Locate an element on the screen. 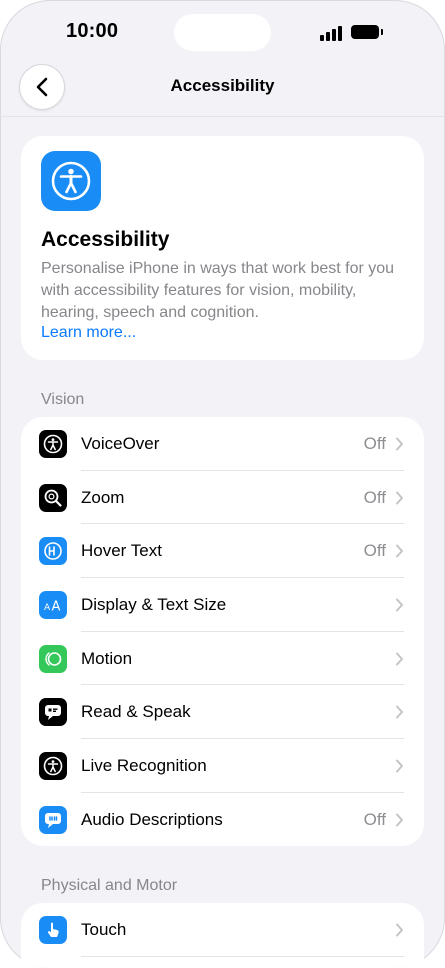 This screenshot has width=445, height=968. page-title: Accessibility is located at coordinates (222, 85).